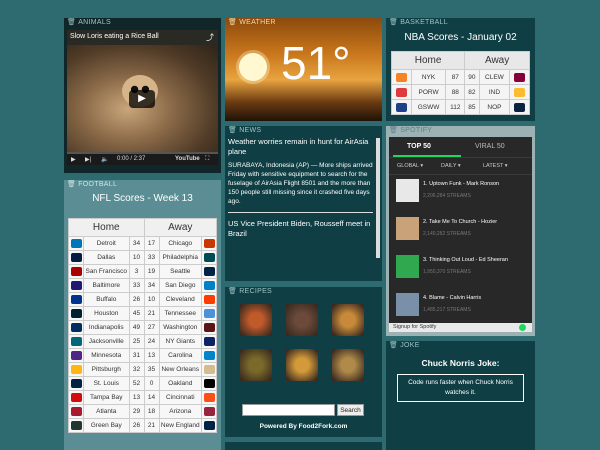 The image size is (600, 450). I want to click on spotify-signup-label: Signup for Spotify, so click(415, 327).